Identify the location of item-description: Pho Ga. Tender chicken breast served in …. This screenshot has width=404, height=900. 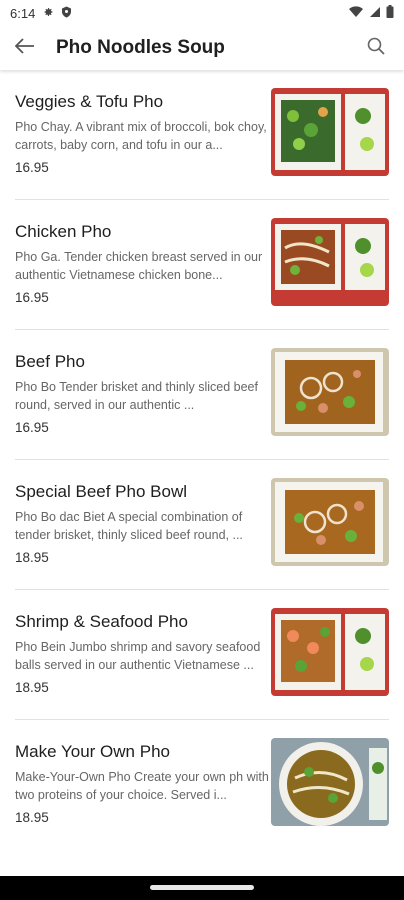
(139, 266).